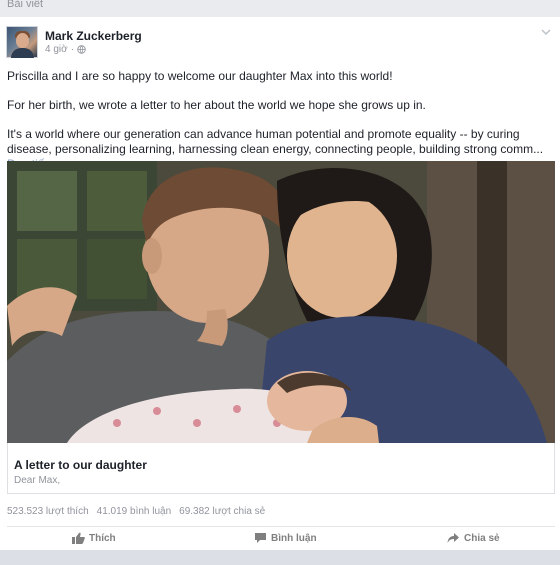 The width and height of the screenshot is (560, 565). I want to click on shares-count: 69.382 lượt chia sẻ, so click(222, 511).